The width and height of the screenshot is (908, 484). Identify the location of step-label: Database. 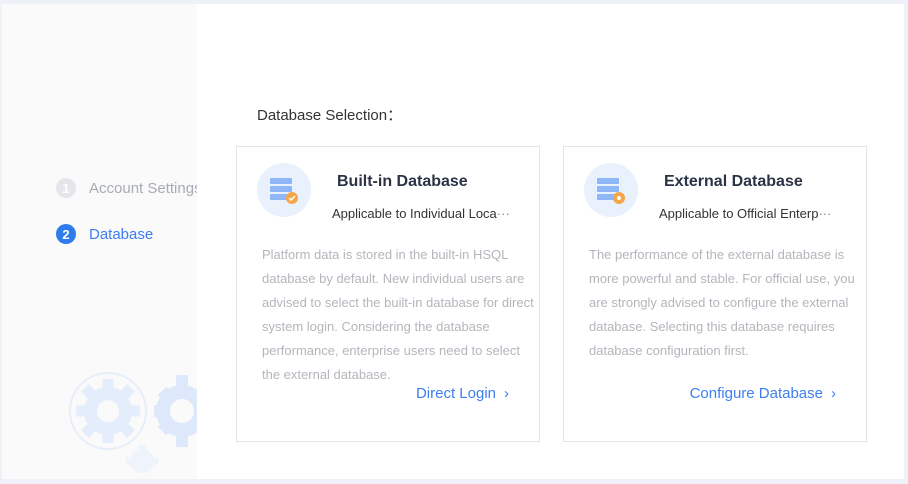
(121, 234).